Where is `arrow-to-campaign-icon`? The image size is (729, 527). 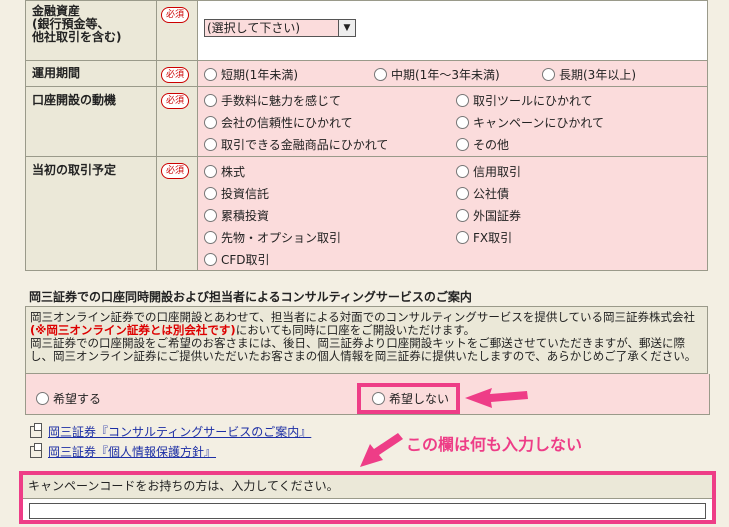 arrow-to-campaign-icon is located at coordinates (381, 450).